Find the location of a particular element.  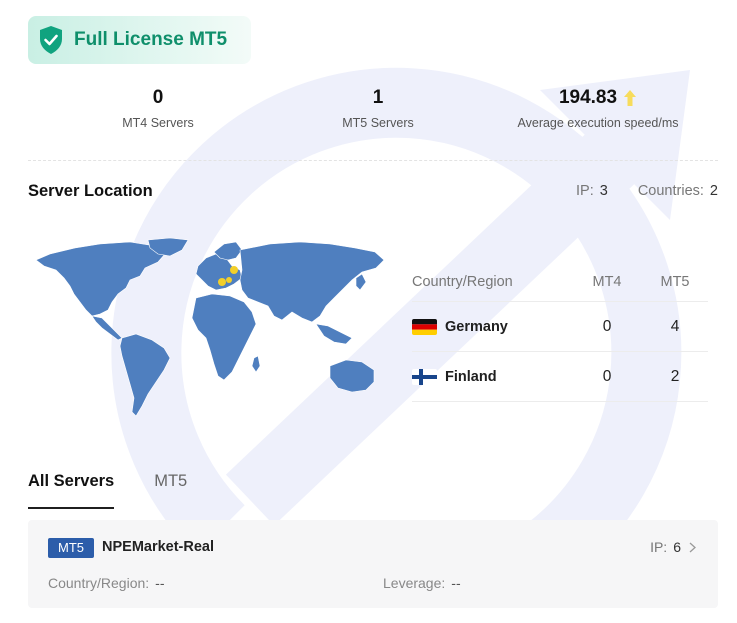

location-meta: IP: 3 Countries: 2 is located at coordinates (647, 191).